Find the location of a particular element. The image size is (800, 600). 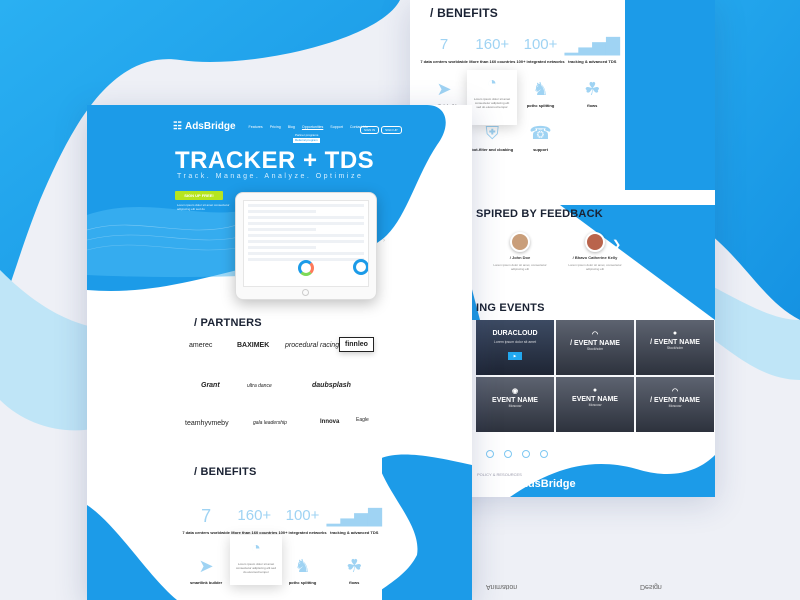

partner-logo: amerec is located at coordinates (201, 345).